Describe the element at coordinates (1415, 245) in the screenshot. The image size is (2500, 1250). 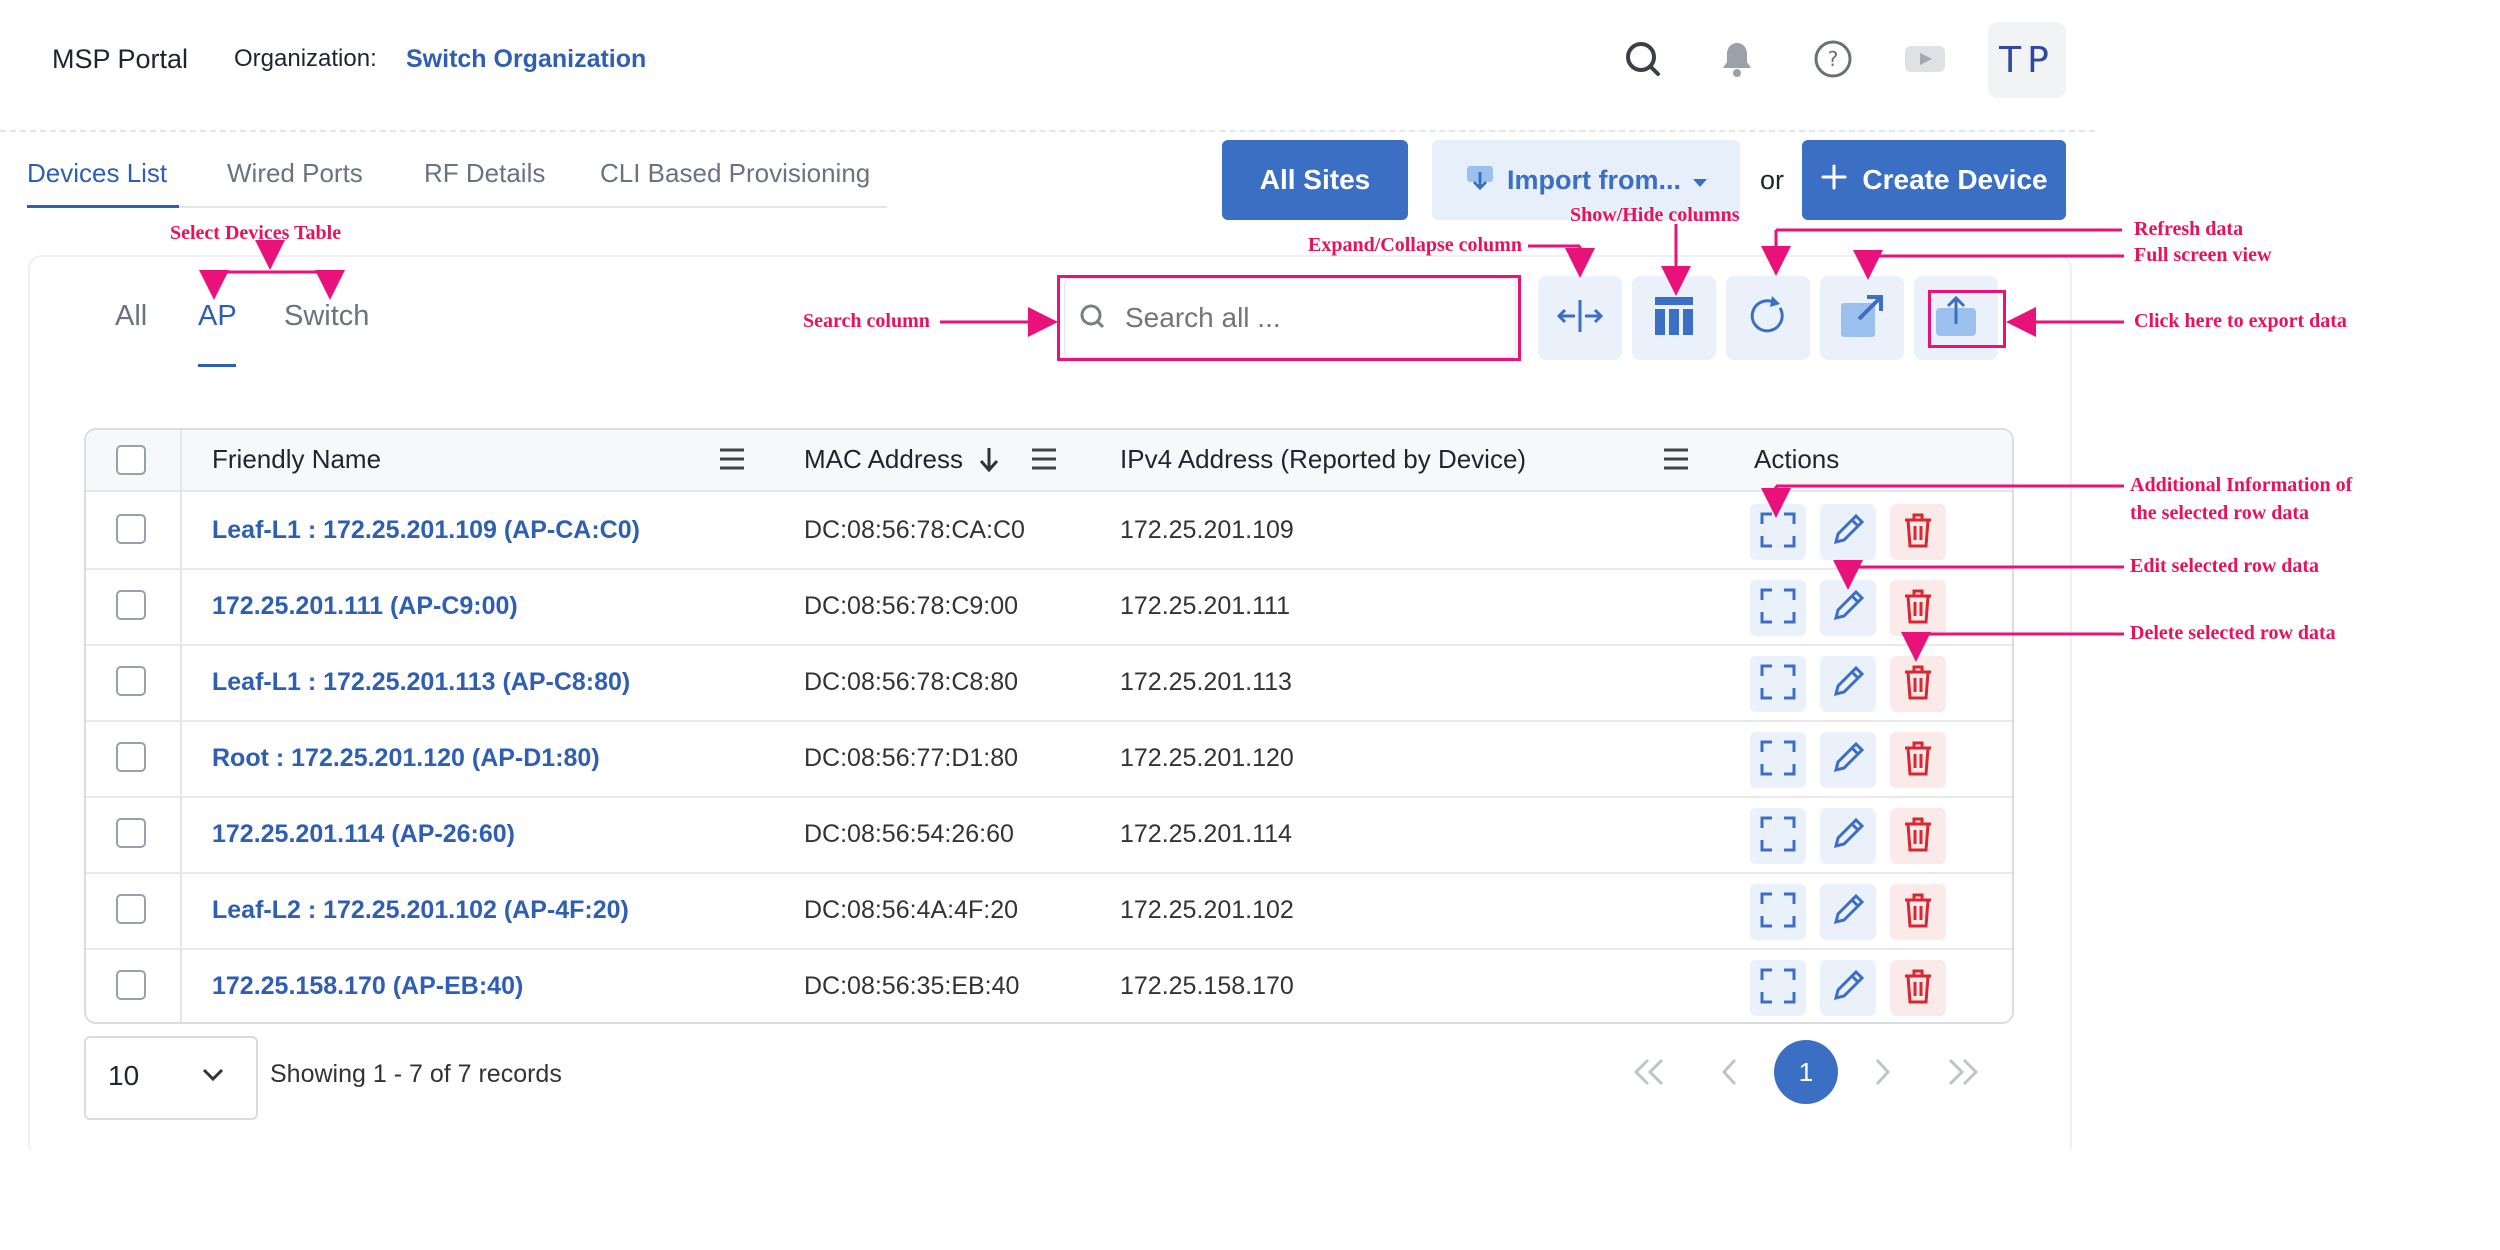
I see `annotation-expand-collapse: Expand/Collapse column` at that location.